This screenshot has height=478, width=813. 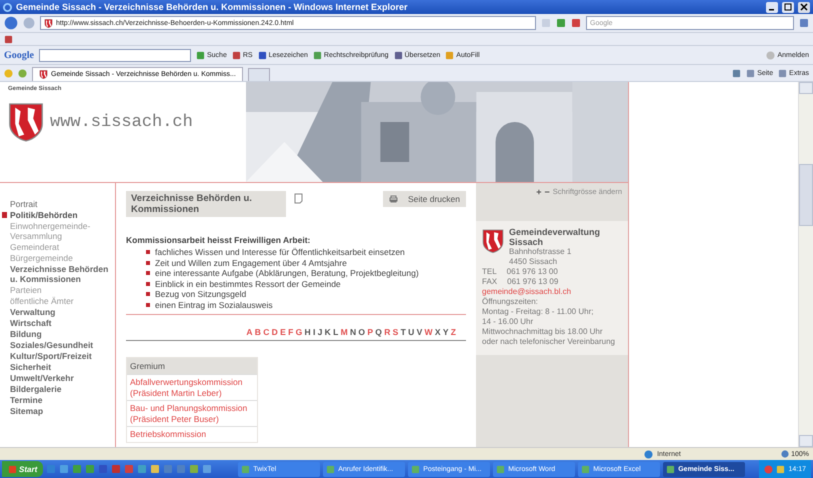 What do you see at coordinates (453, 332) in the screenshot?
I see `letter-link: Z` at bounding box center [453, 332].